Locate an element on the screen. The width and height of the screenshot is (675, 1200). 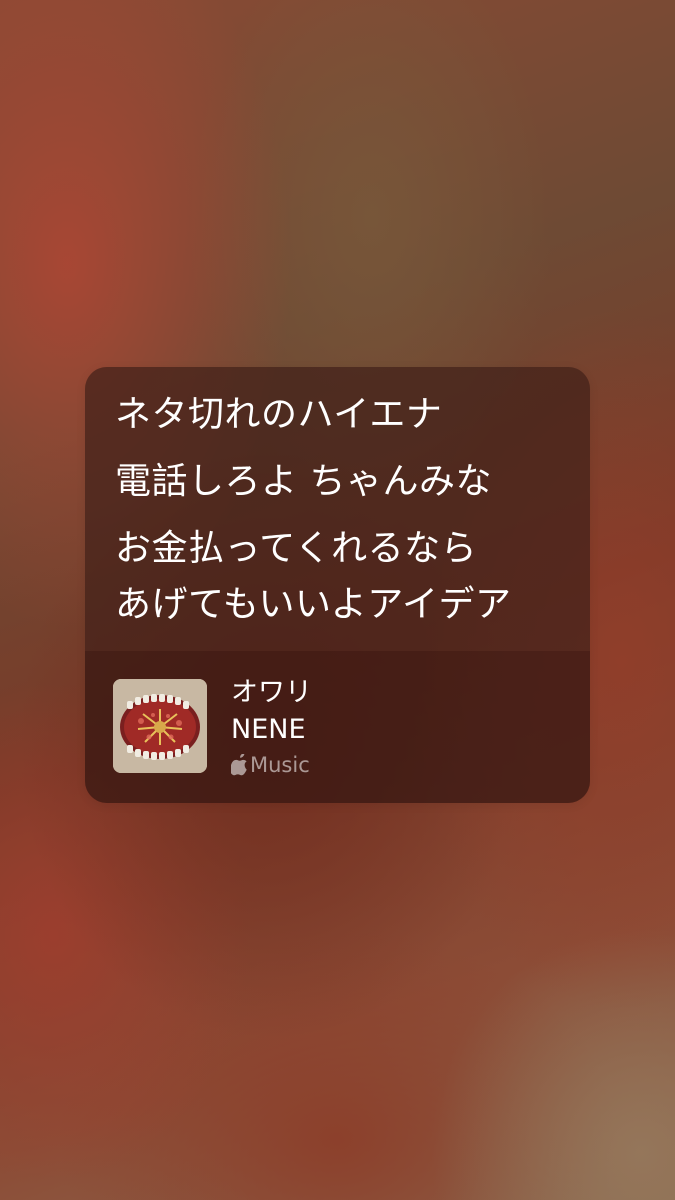
song-title: オワリ is located at coordinates (271, 693).